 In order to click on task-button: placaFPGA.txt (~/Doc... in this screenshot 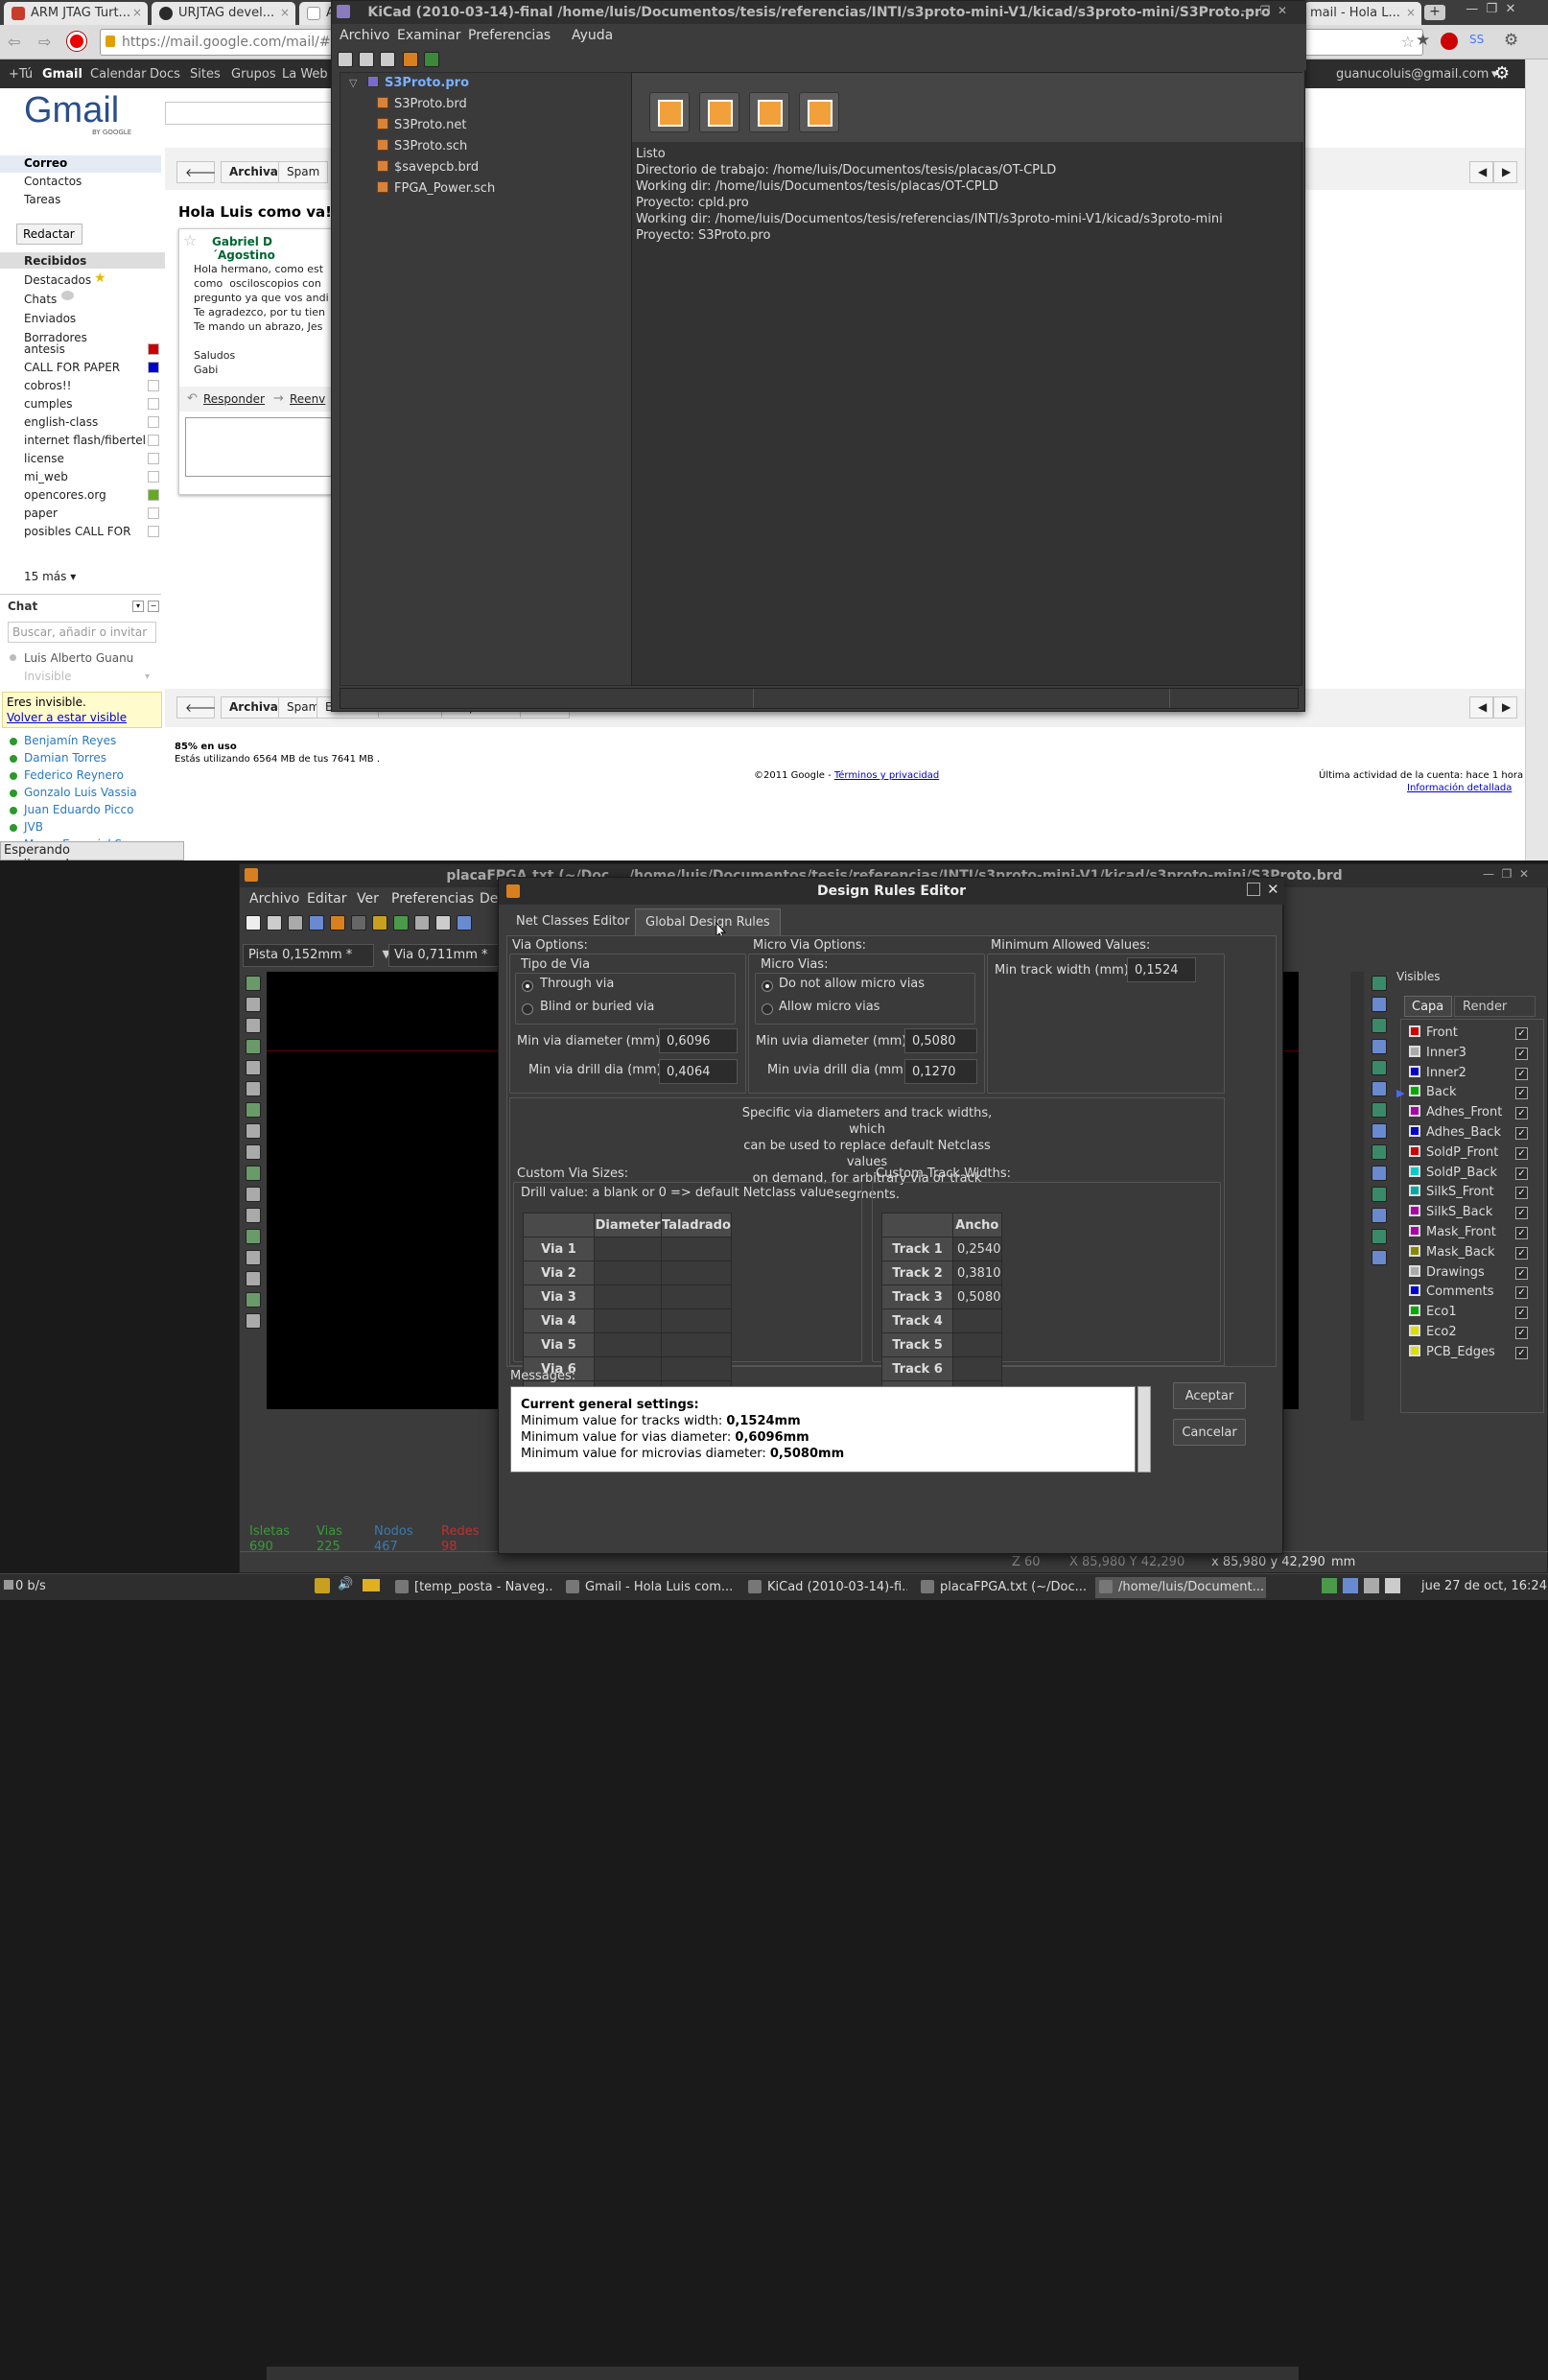, I will do `click(1002, 1588)`.